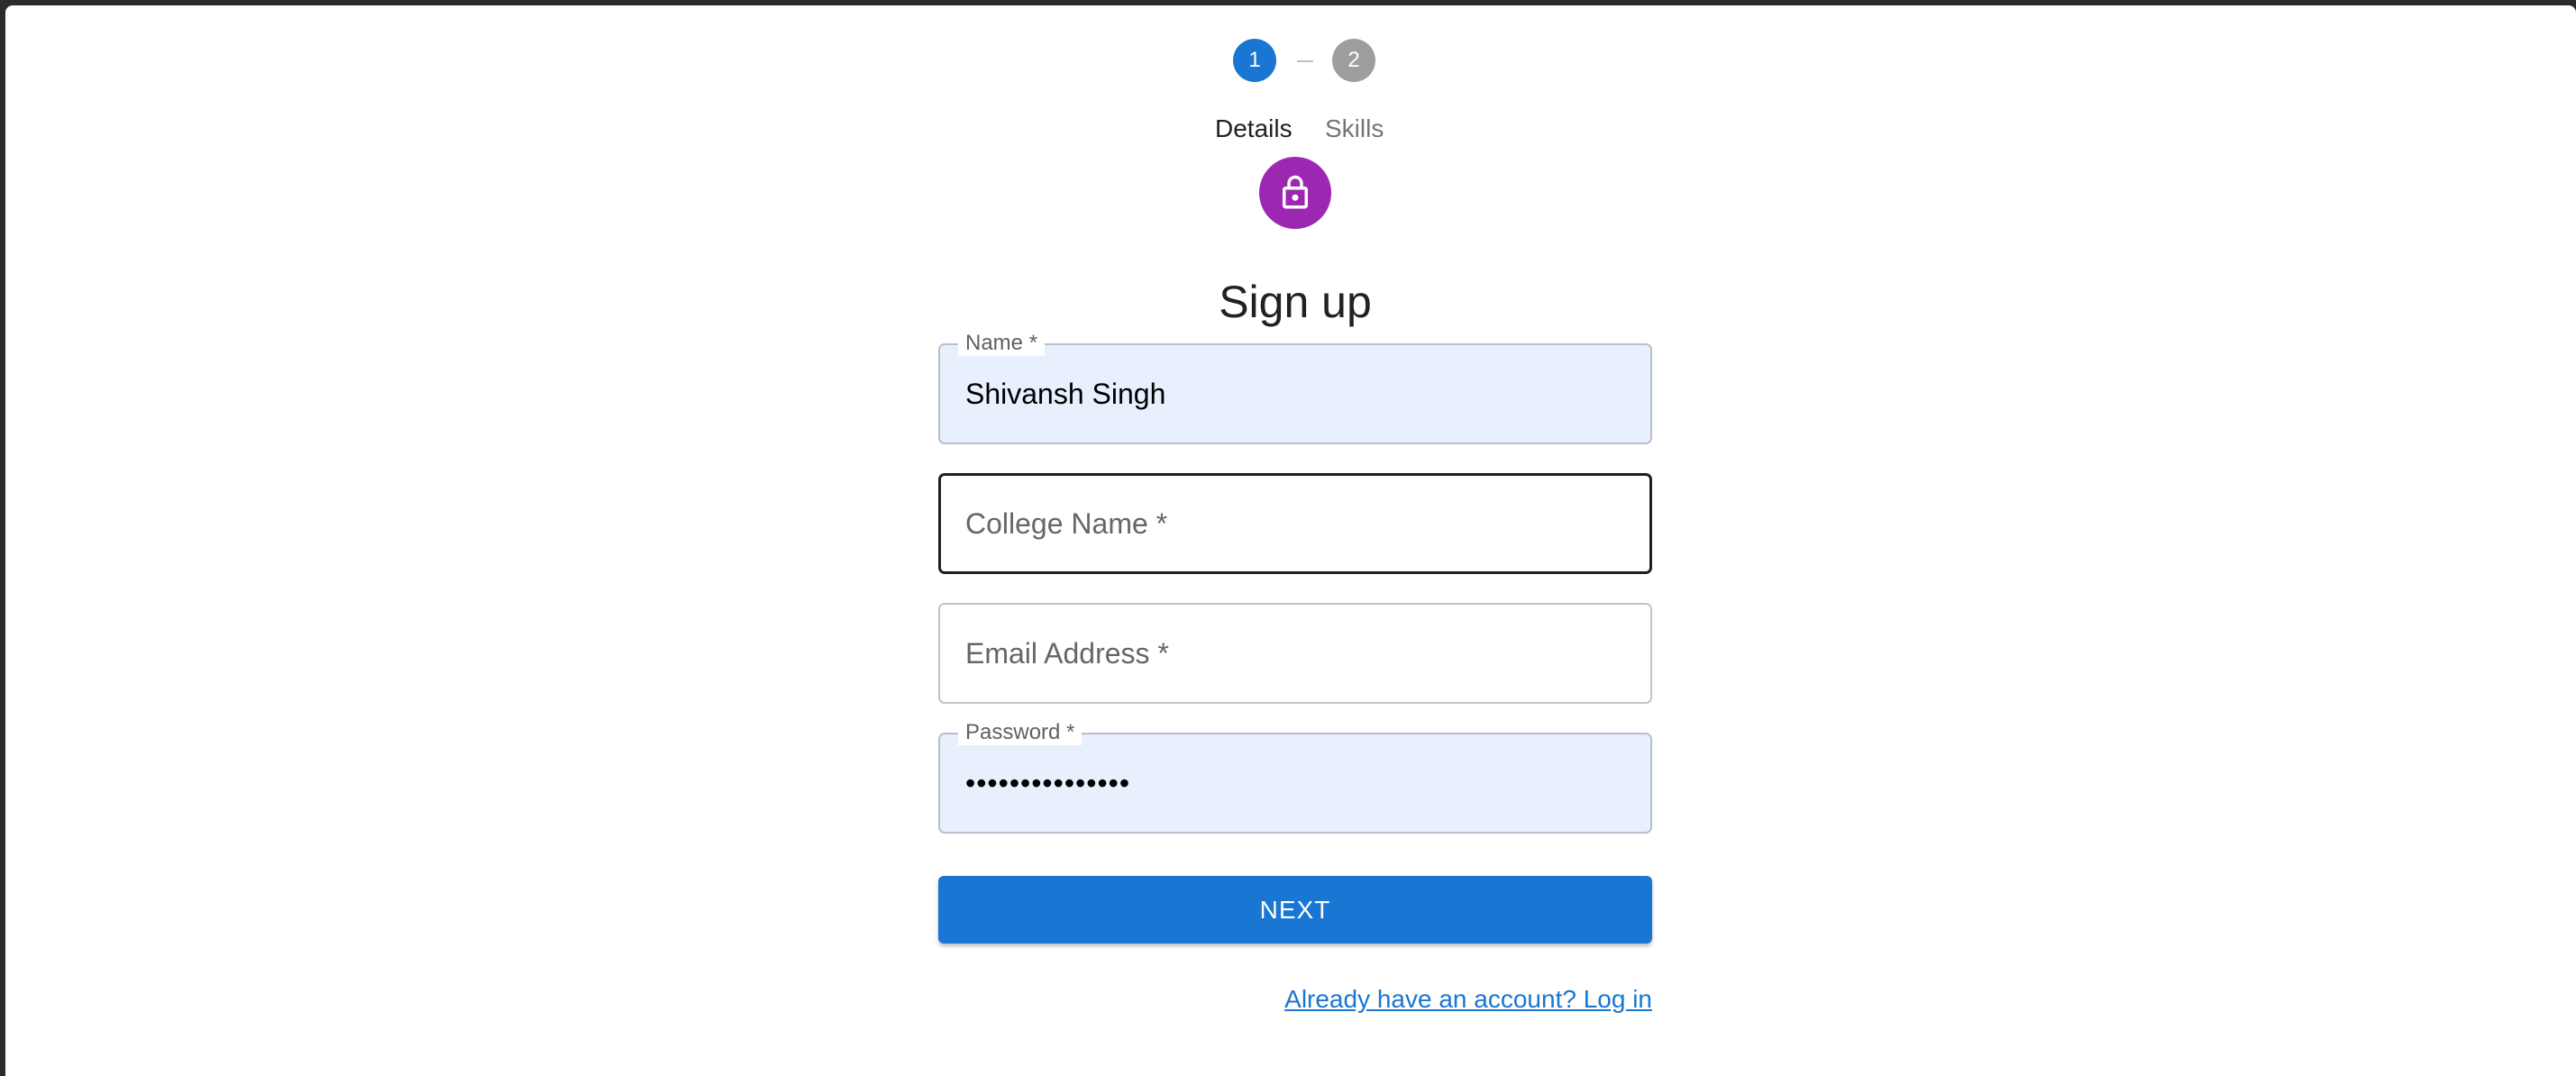 The height and width of the screenshot is (1076, 2576). I want to click on email-placeholder: Email Address *, so click(1067, 653).